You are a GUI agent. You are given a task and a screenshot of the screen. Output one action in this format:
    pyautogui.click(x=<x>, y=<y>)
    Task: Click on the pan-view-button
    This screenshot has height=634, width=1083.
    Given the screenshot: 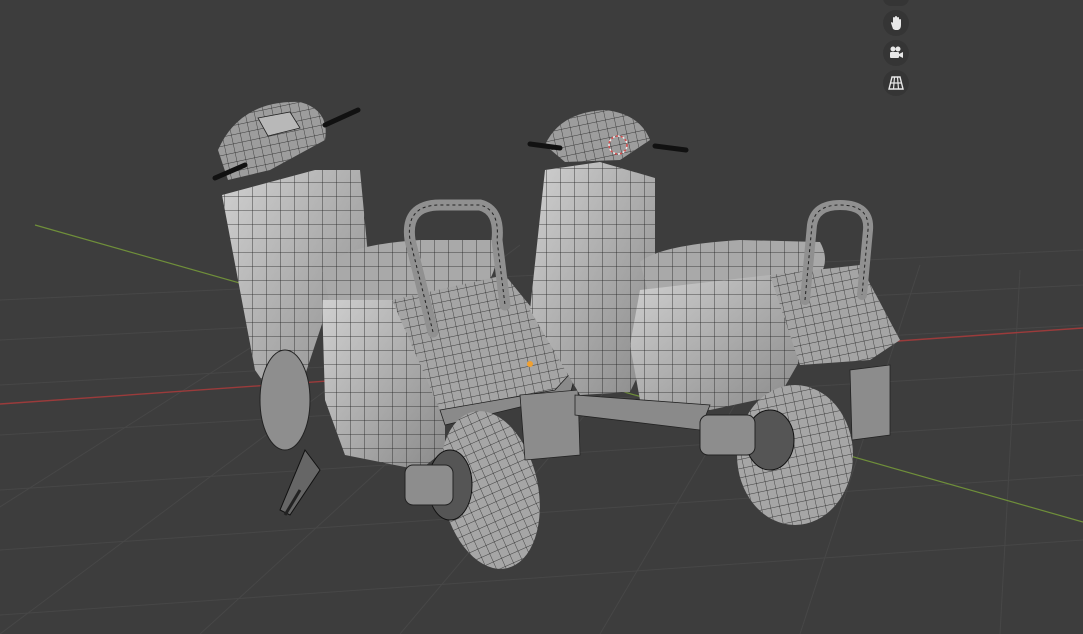 What is the action you would take?
    pyautogui.click(x=896, y=23)
    